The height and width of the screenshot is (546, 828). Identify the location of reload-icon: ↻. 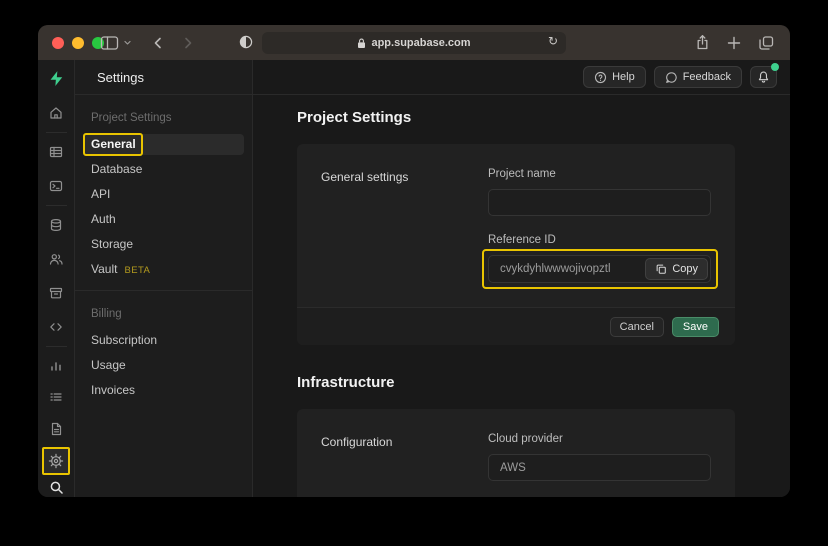
(553, 41).